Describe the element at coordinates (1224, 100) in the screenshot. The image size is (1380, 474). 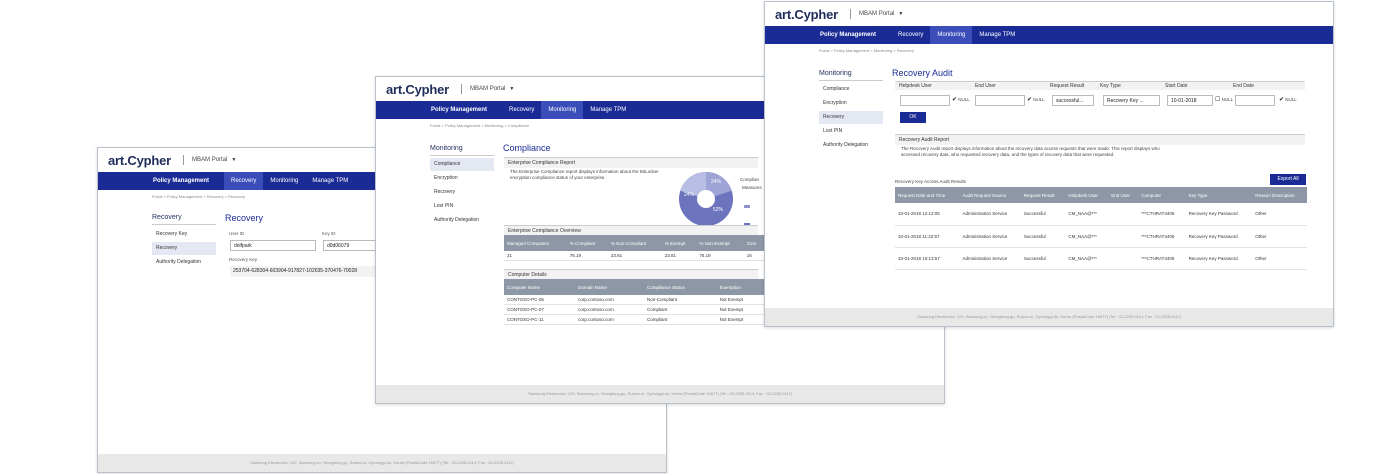
I see `start-date-null-checkbox: ☐ NULL` at that location.